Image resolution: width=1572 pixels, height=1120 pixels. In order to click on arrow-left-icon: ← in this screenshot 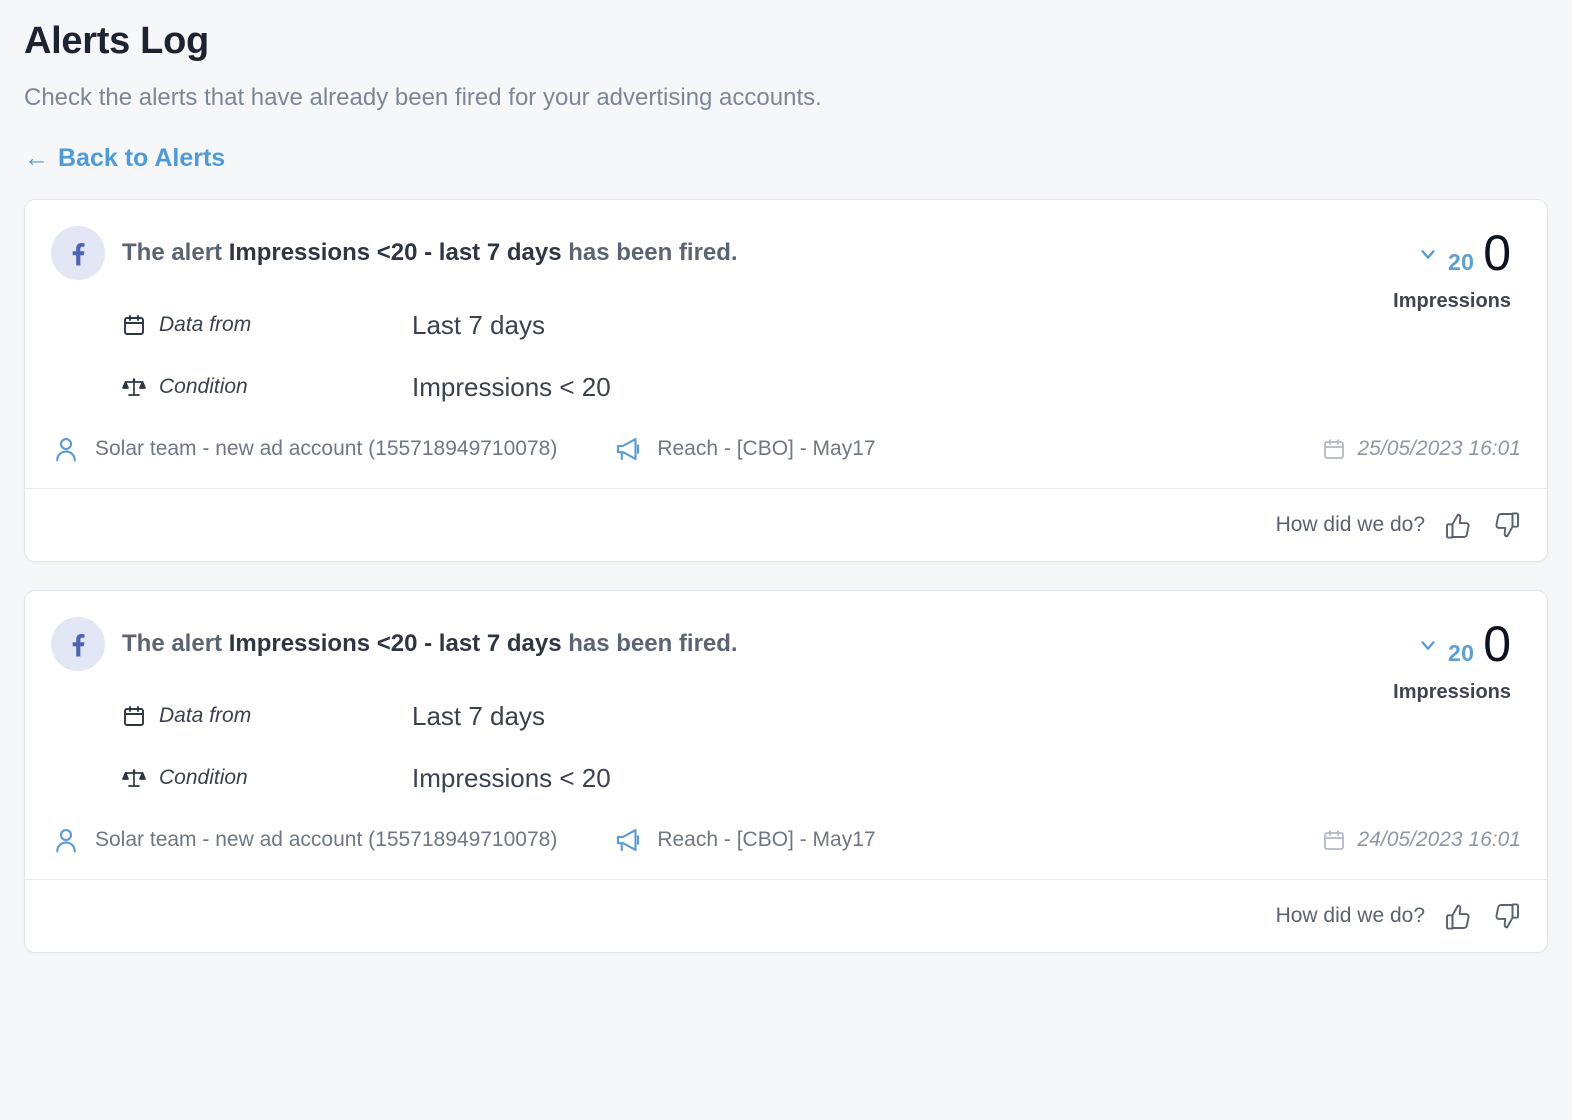, I will do `click(36, 158)`.